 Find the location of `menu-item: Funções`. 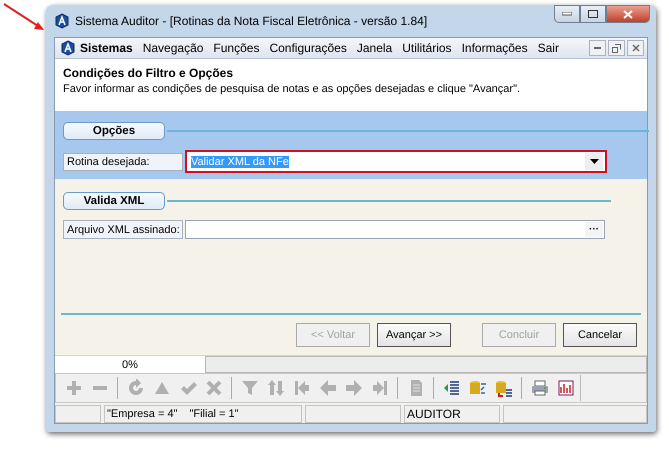

menu-item: Funções is located at coordinates (236, 48).